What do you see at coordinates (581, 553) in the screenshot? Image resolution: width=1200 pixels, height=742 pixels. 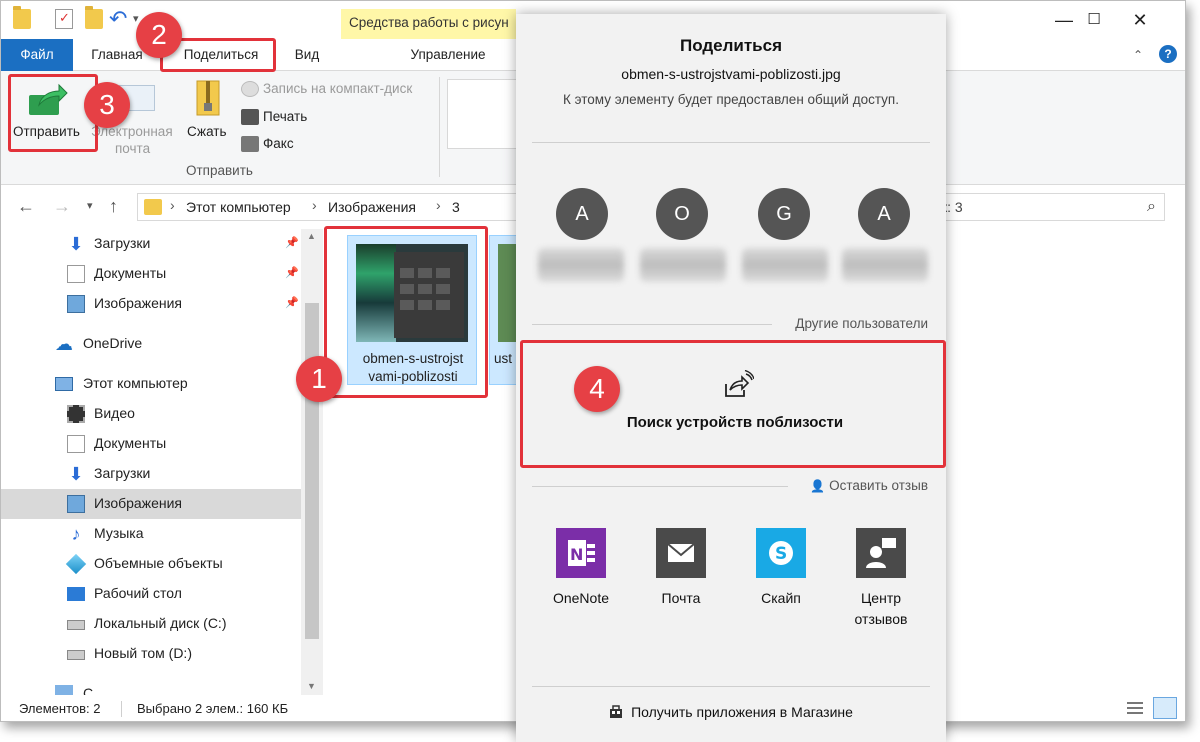 I see `onenote-icon: N` at bounding box center [581, 553].